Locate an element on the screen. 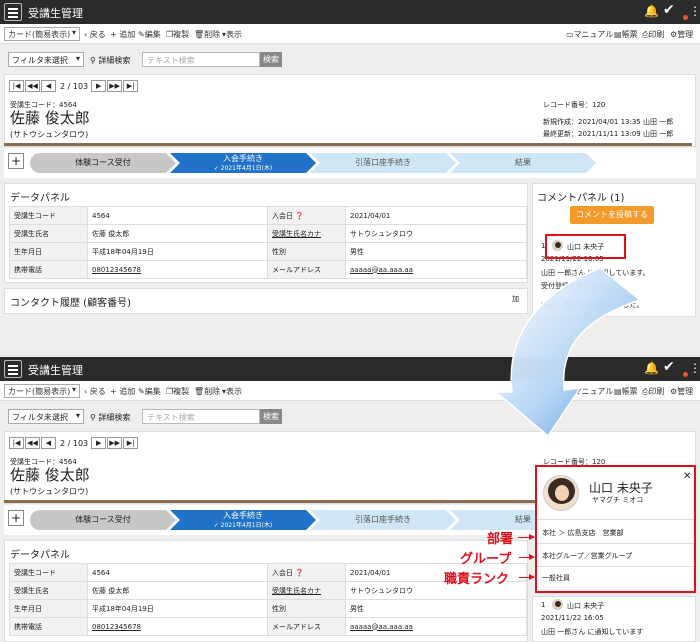  pencil-icon: ✎ is located at coordinates (141, 34).